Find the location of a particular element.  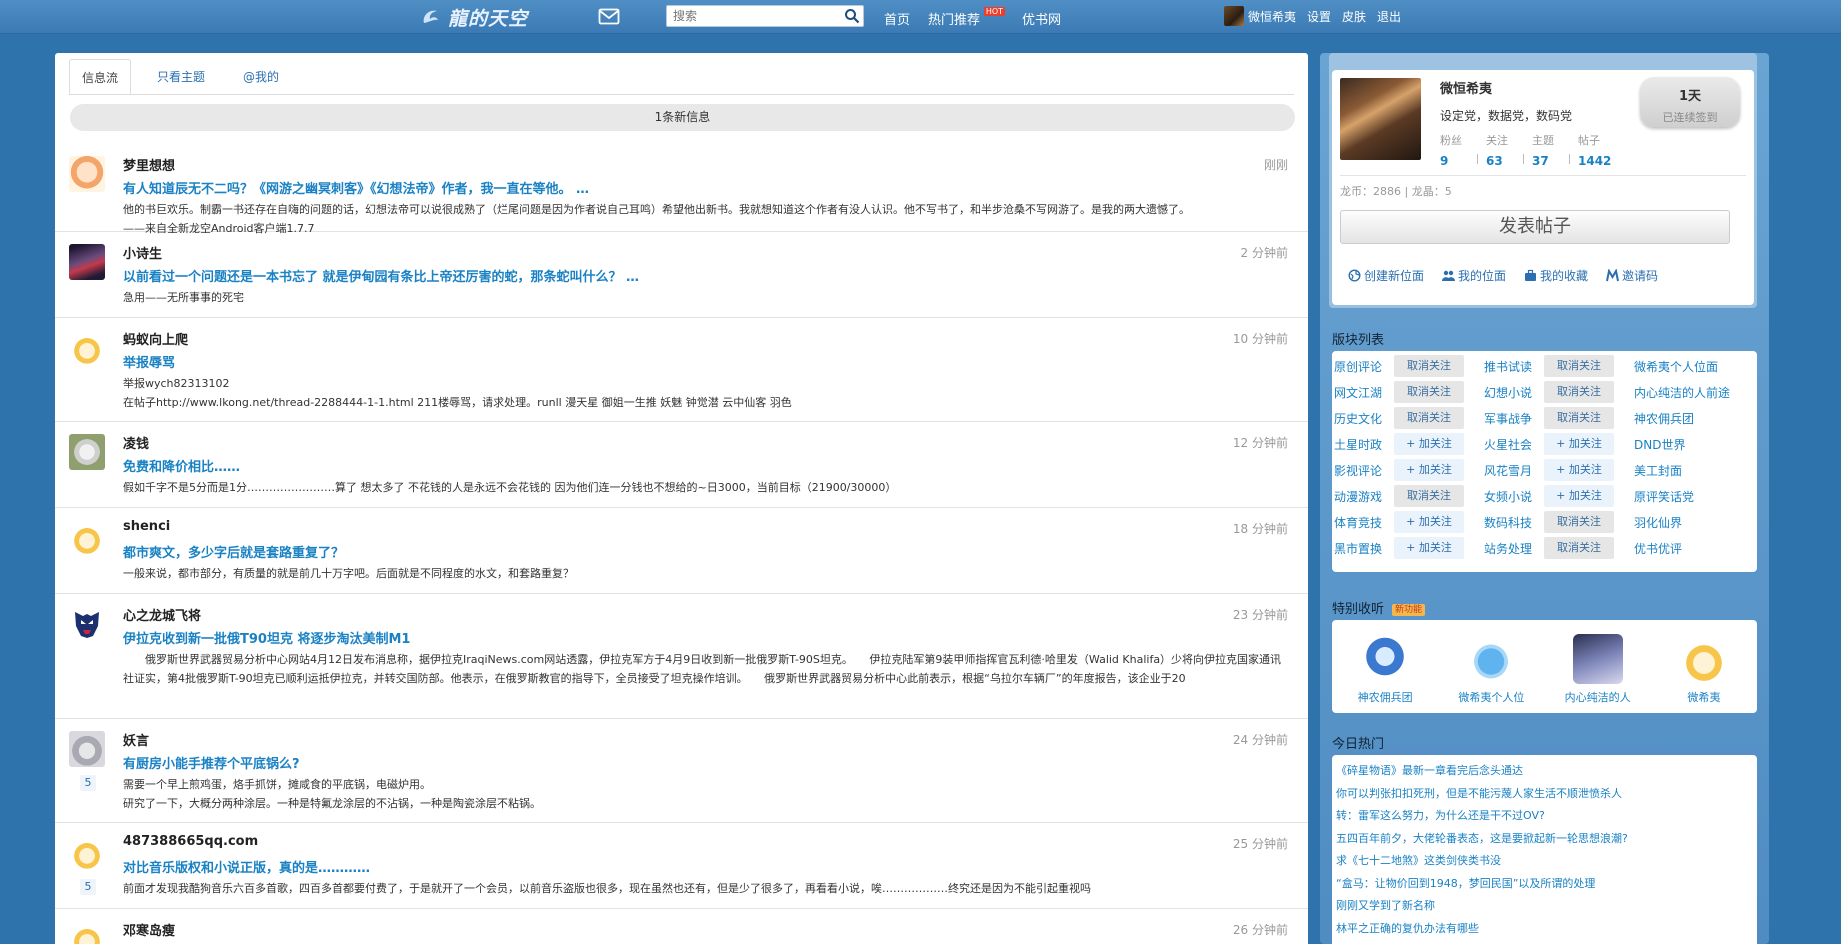

dark-anime-icon is located at coordinates (87, 262).